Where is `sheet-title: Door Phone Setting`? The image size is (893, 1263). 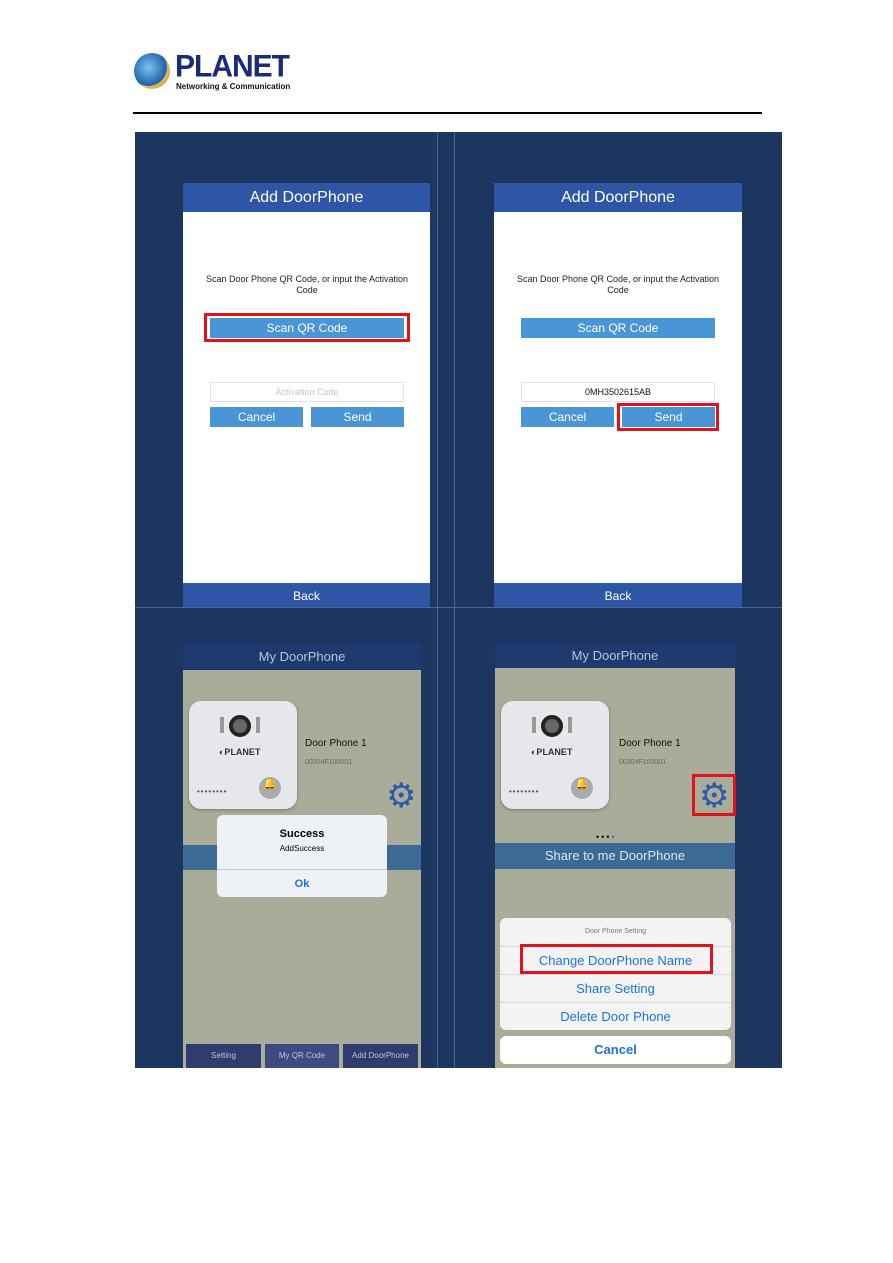
sheet-title: Door Phone Setting is located at coordinates (615, 931).